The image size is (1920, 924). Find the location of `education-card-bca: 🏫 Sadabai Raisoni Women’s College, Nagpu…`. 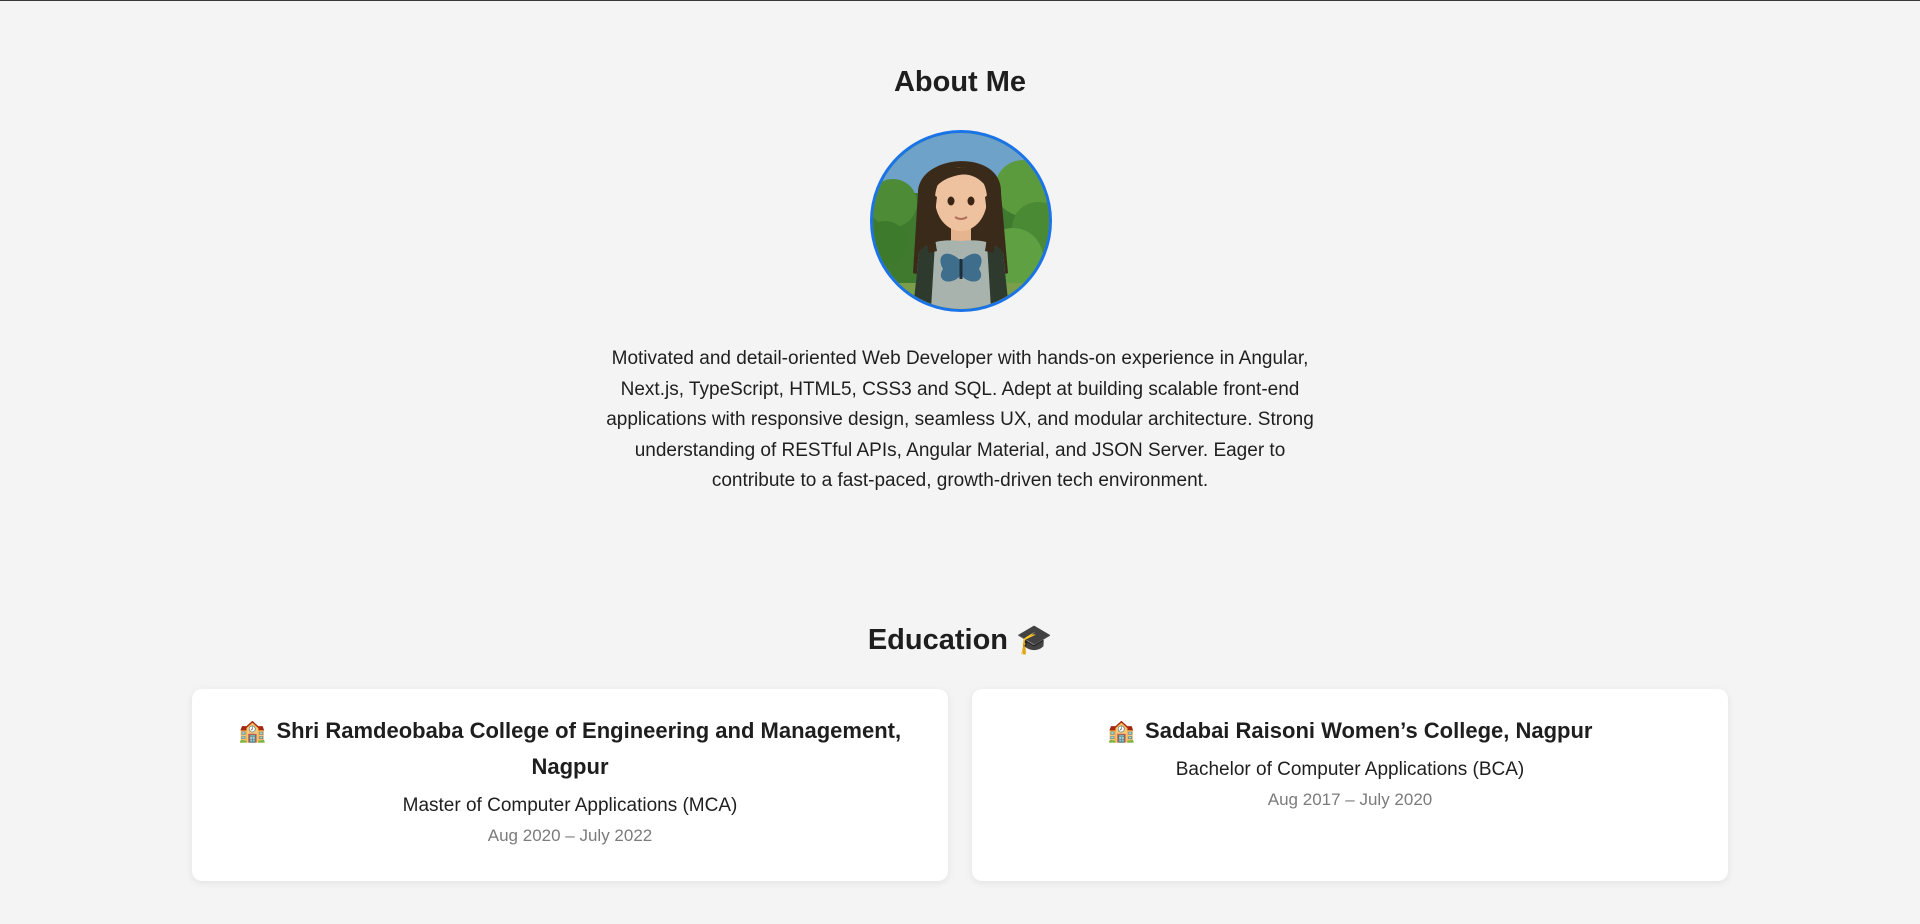

education-card-bca: 🏫 Sadabai Raisoni Women’s College, Nagpu… is located at coordinates (1350, 785).